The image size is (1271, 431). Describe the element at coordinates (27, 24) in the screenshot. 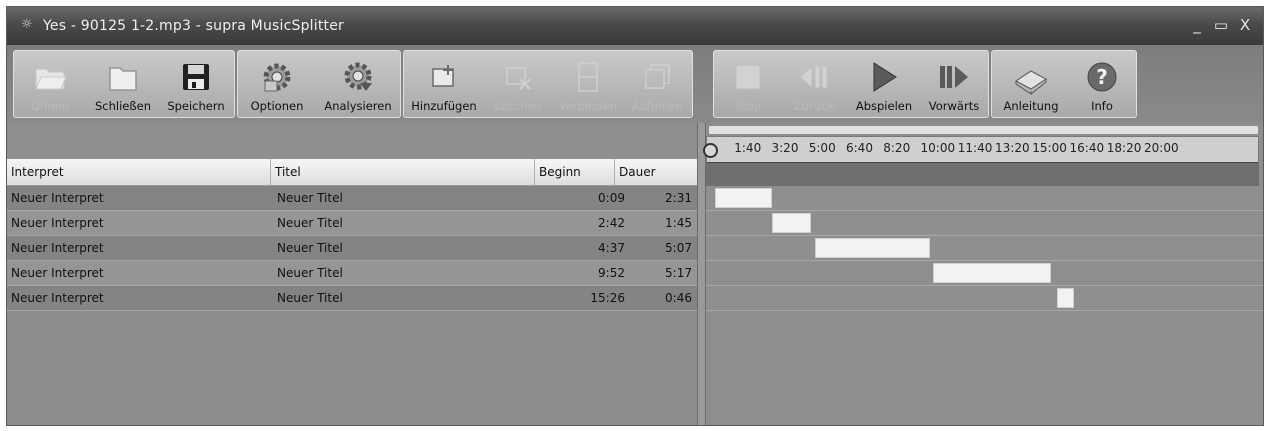

I see `app-icon: ☼` at that location.